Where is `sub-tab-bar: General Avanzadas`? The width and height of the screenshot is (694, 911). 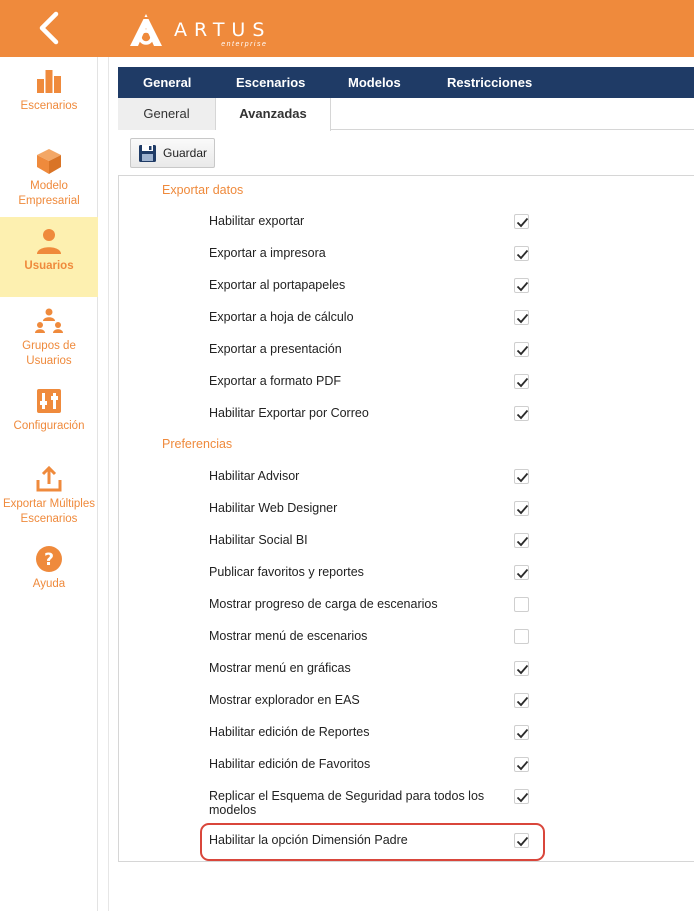
sub-tab-bar: General Avanzadas is located at coordinates (406, 114).